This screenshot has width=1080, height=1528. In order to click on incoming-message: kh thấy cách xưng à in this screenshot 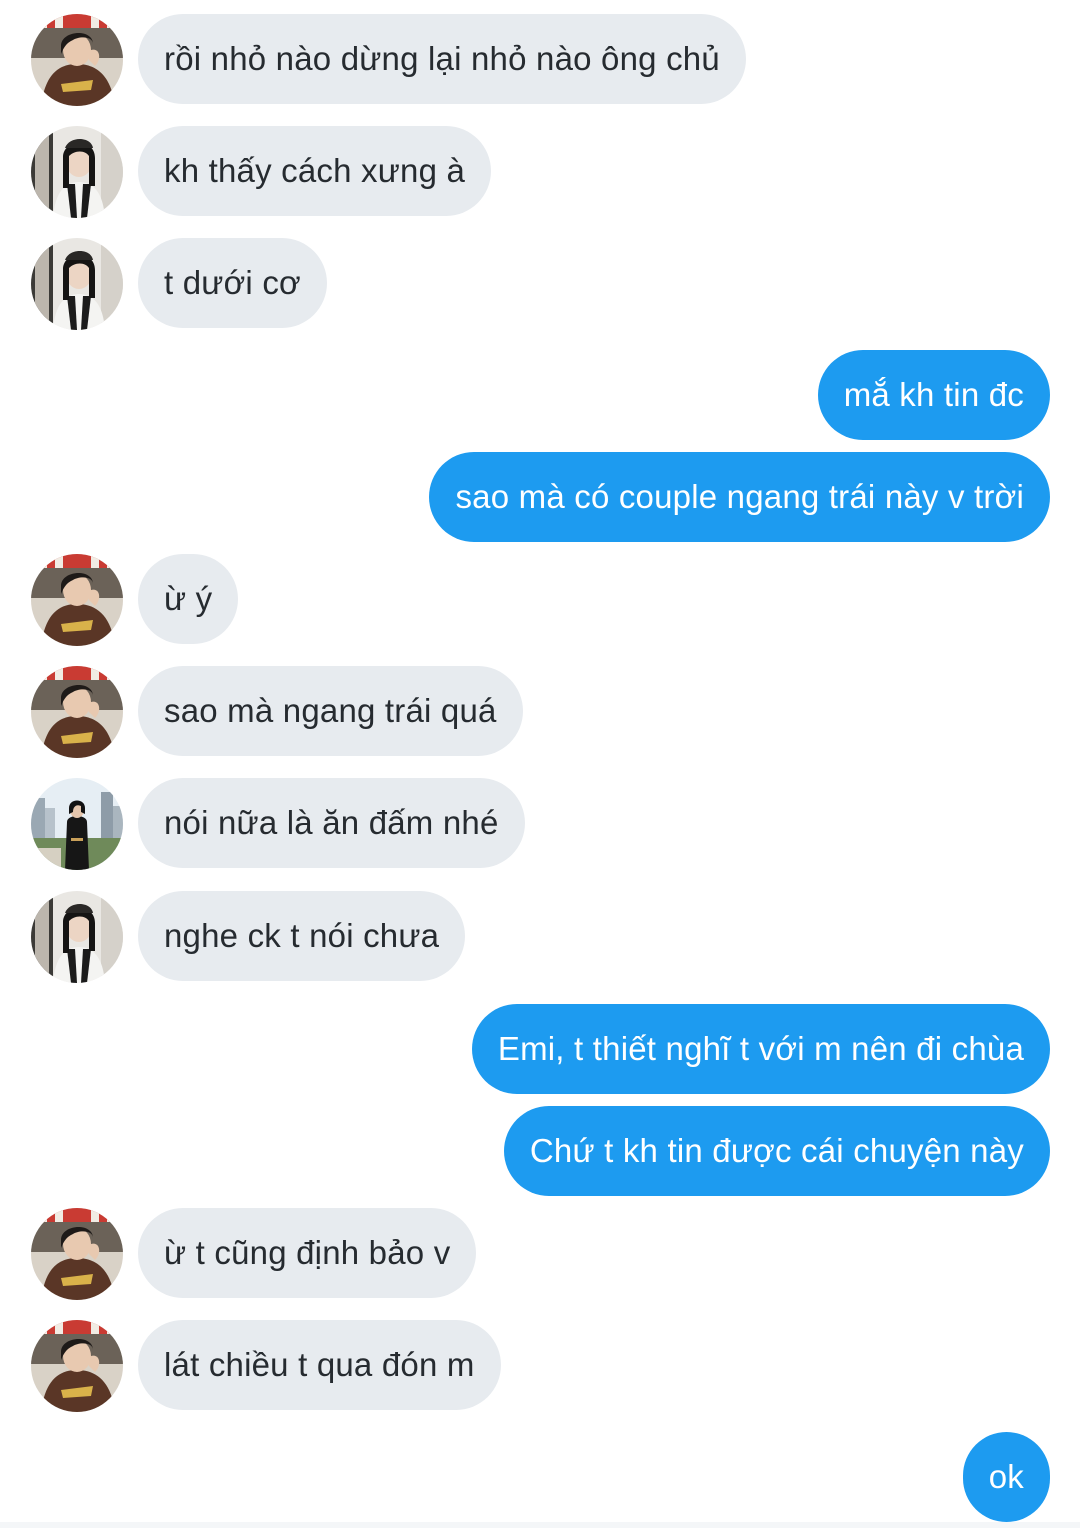, I will do `click(540, 171)`.